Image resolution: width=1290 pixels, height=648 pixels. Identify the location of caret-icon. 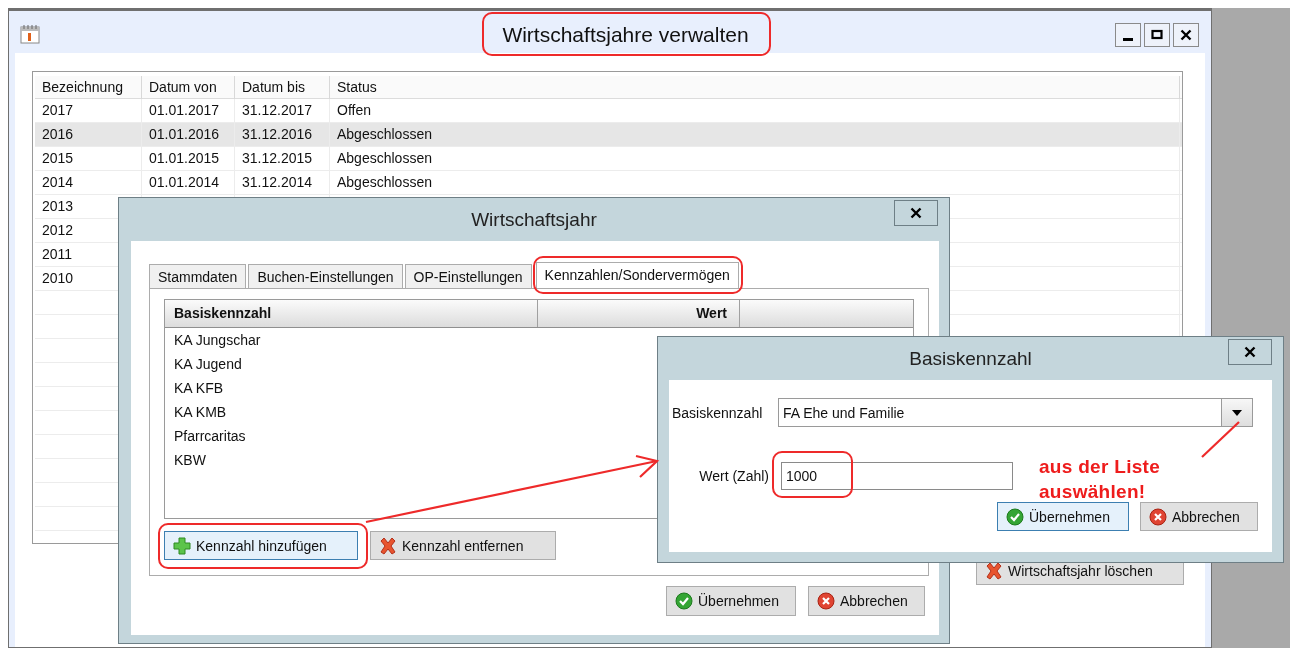
(1237, 412).